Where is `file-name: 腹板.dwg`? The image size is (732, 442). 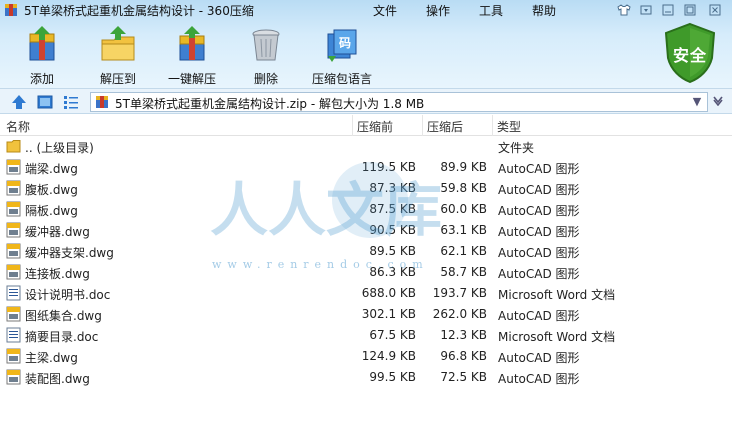
file-name: 腹板.dwg is located at coordinates (51, 190).